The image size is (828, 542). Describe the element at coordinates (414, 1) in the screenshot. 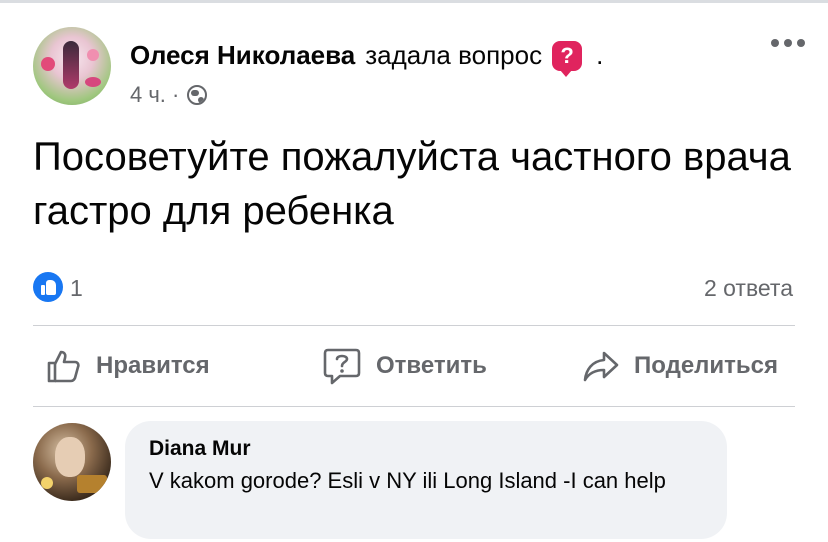

I see `top-divider` at that location.